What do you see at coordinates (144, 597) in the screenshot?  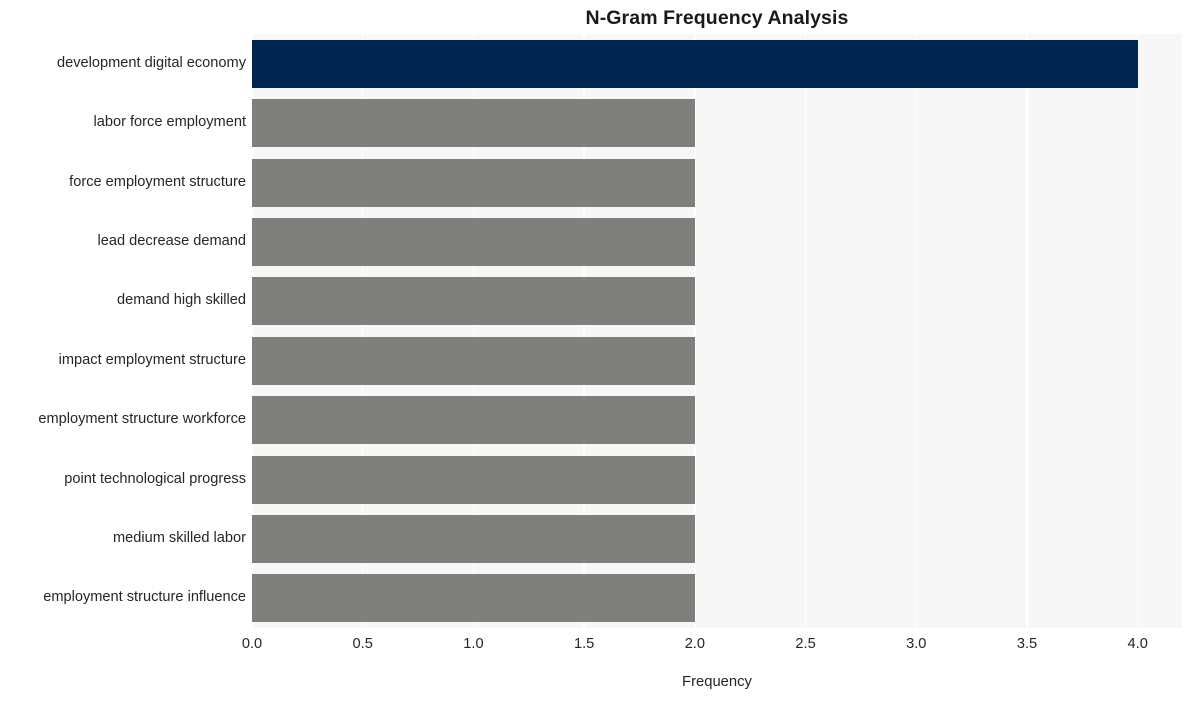 I see `y-tick-label: employment structure influence` at bounding box center [144, 597].